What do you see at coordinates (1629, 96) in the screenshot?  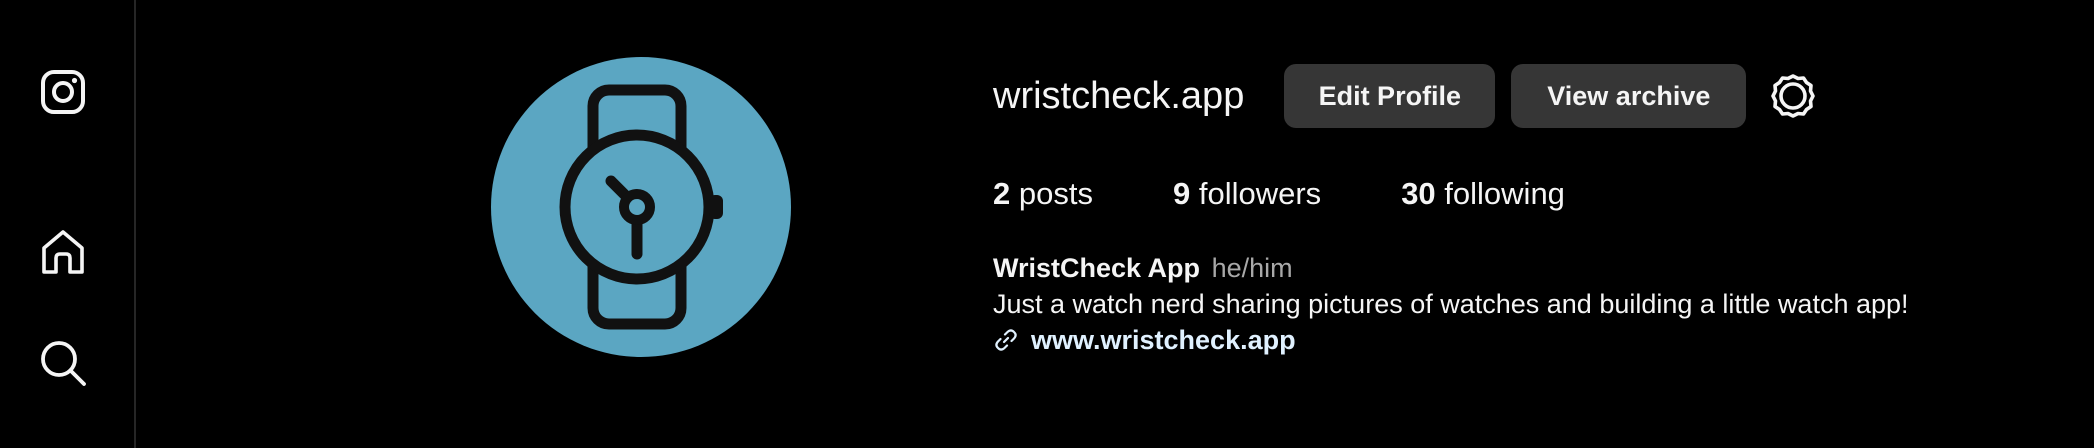 I see `view-archive-button: View archive` at bounding box center [1629, 96].